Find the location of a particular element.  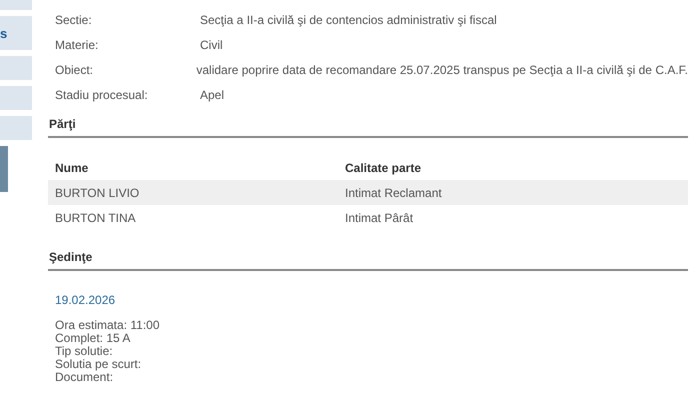

field-label: Obiect: is located at coordinates (74, 69).